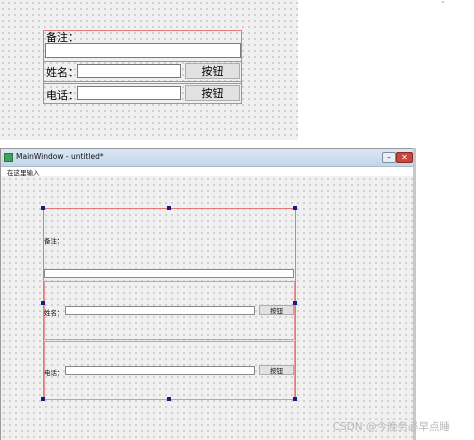  I want to click on menu-bar: 在这里输入, so click(208, 172).